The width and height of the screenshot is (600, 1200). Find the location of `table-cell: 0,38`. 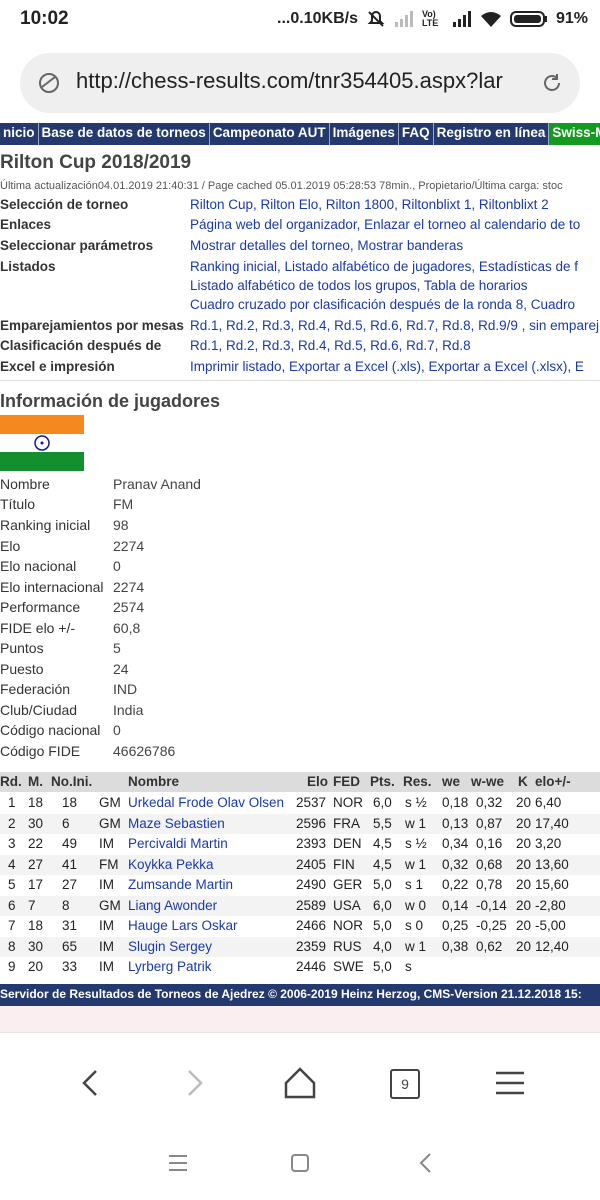

table-cell: 0,38 is located at coordinates (455, 946).